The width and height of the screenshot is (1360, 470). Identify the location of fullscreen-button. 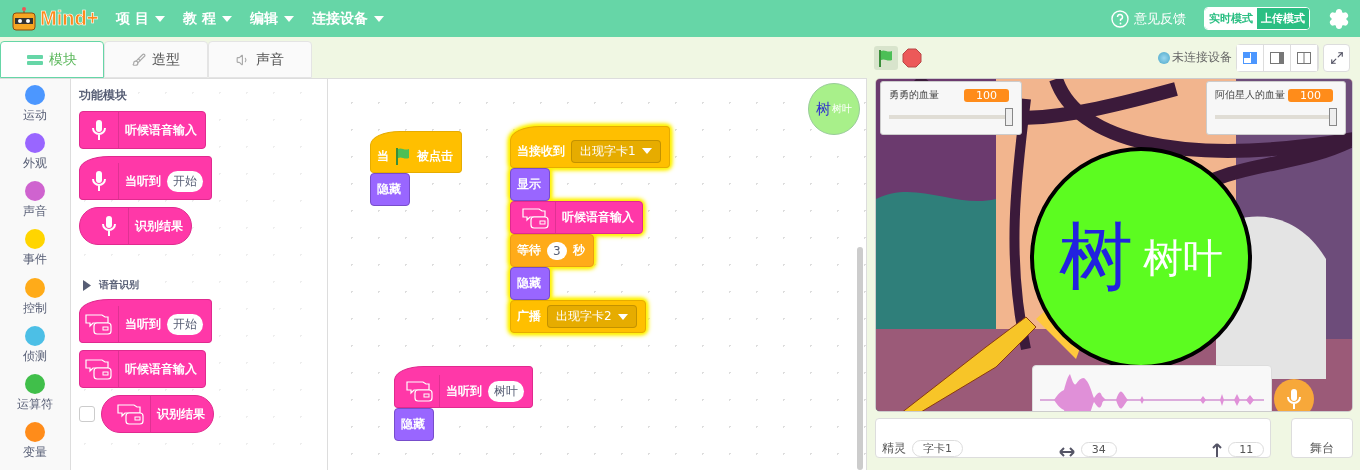
(1336, 57).